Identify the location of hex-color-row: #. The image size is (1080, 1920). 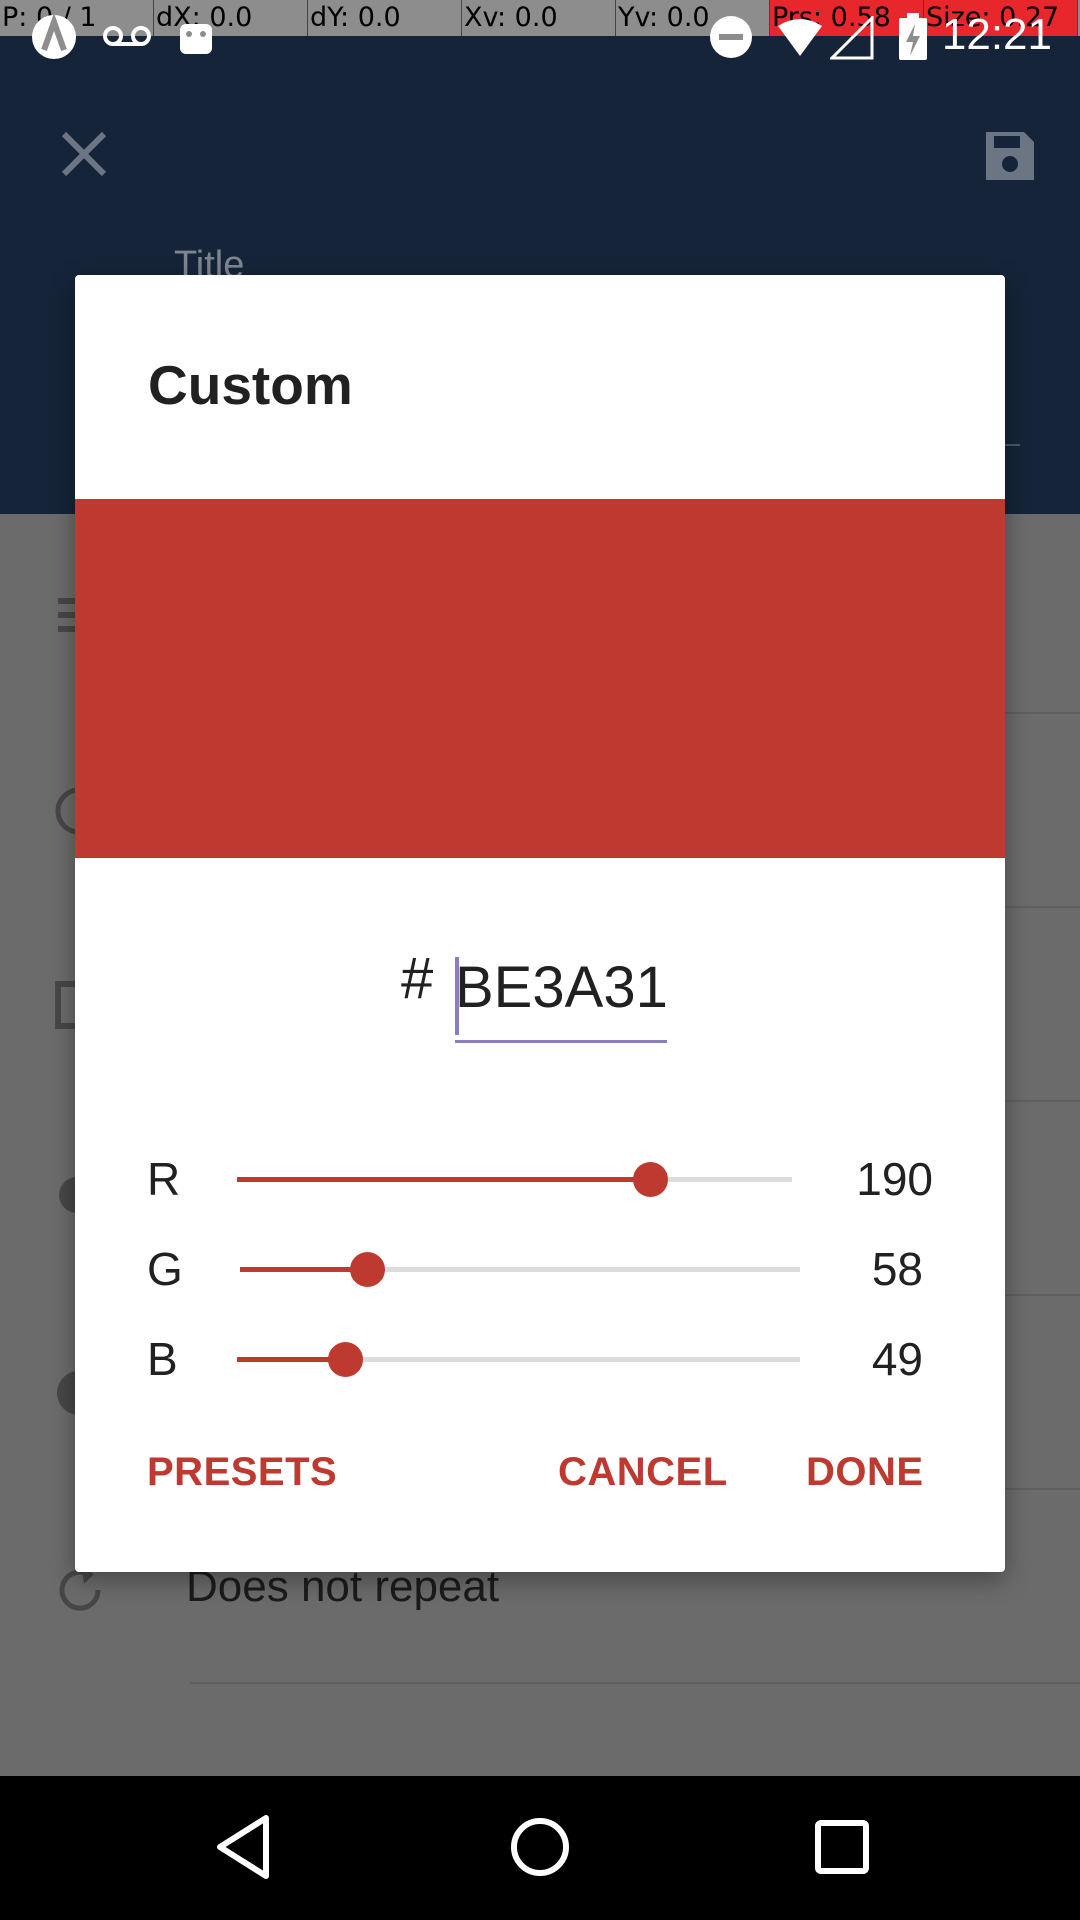
(540, 990).